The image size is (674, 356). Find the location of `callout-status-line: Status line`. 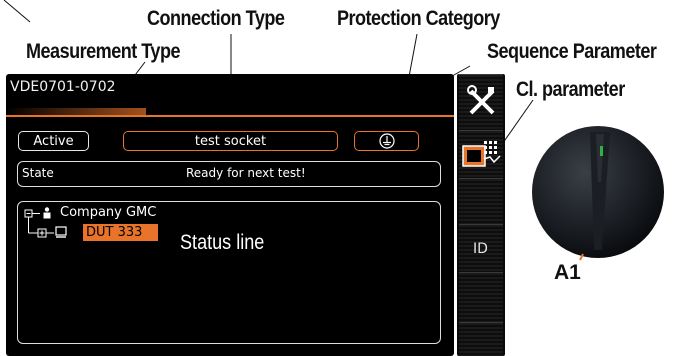

callout-status-line: Status line is located at coordinates (222, 242).